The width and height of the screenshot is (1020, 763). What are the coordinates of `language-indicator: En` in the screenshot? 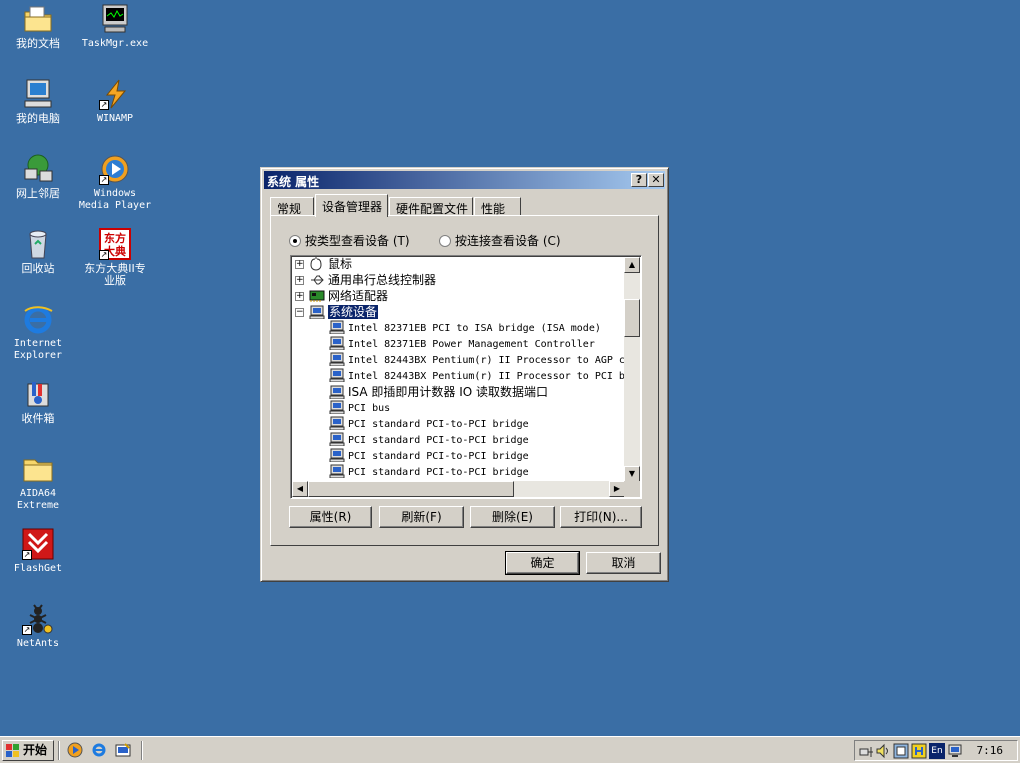 It's located at (937, 751).